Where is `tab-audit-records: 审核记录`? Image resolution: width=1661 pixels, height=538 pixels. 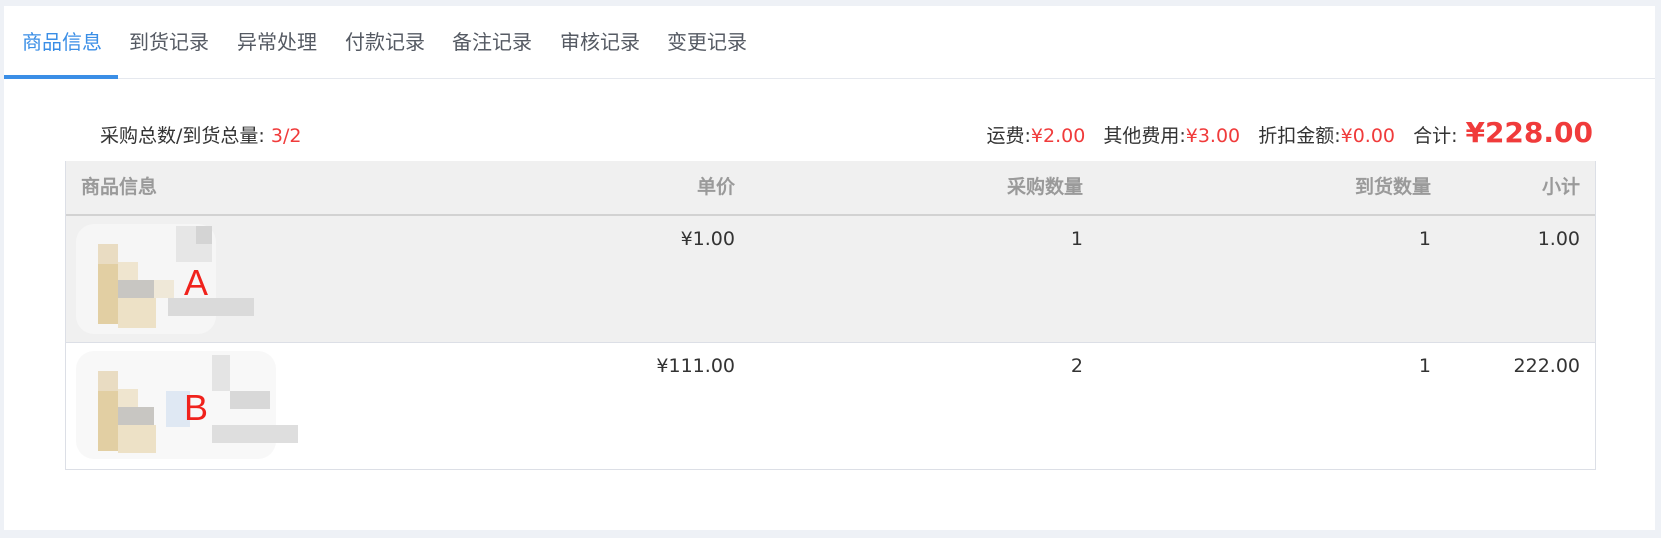
tab-audit-records: 审核记录 is located at coordinates (600, 42).